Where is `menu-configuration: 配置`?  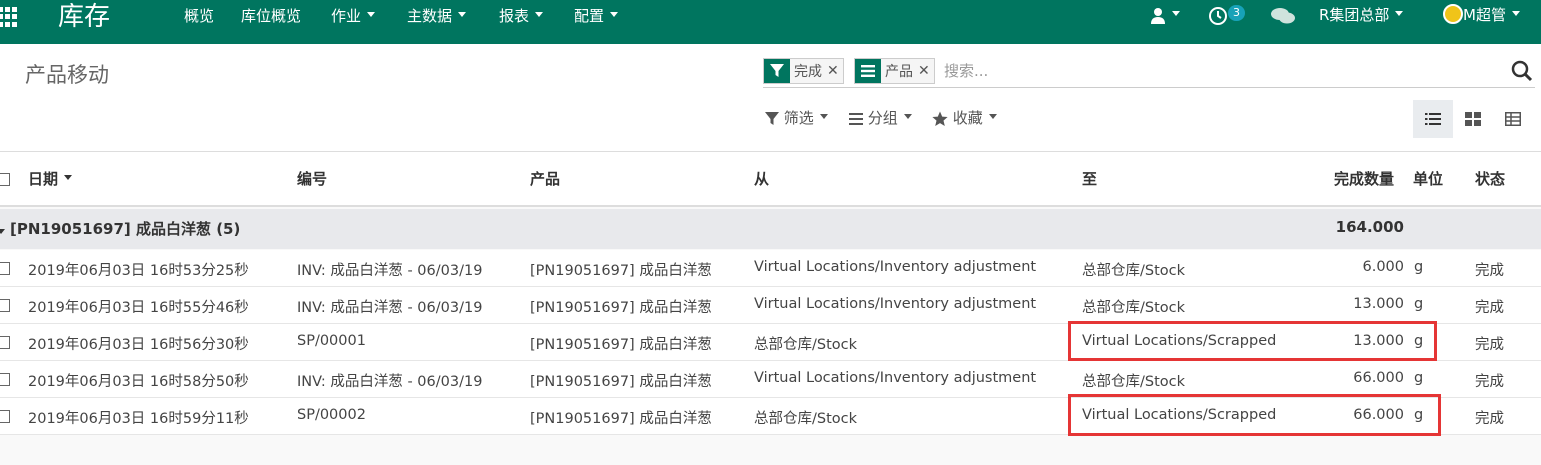 menu-configuration: 配置 is located at coordinates (596, 16).